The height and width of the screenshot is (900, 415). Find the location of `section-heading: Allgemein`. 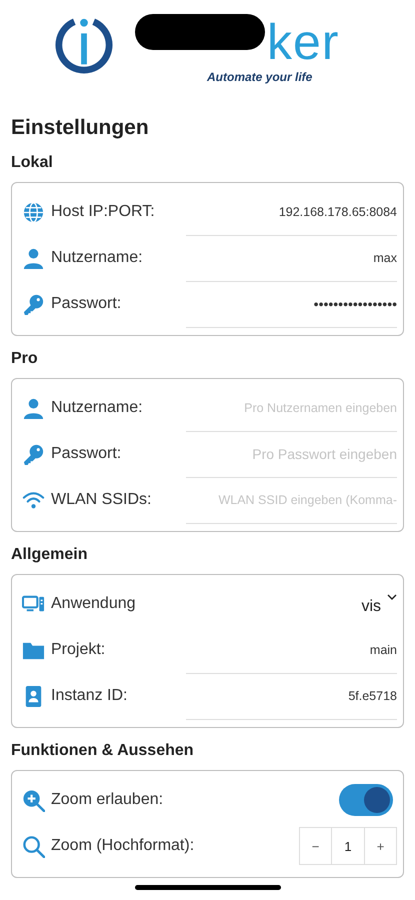

section-heading: Allgemein is located at coordinates (49, 555).